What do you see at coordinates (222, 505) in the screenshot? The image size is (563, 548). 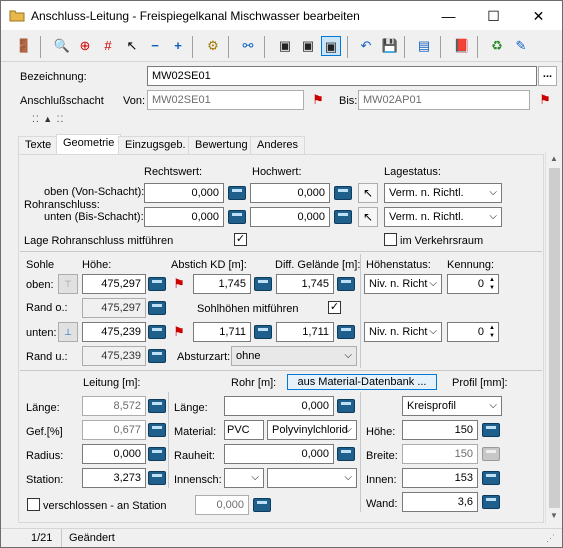 I see `verschlossen-station-field: 0,000` at bounding box center [222, 505].